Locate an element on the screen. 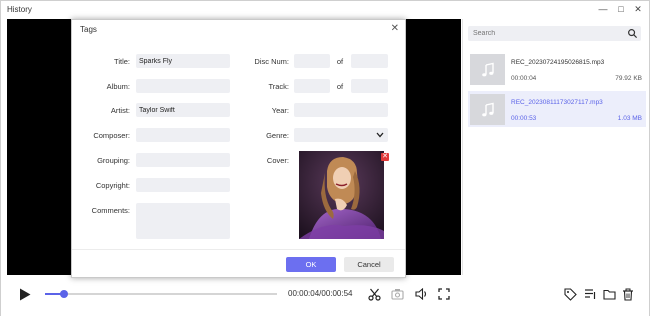 The height and width of the screenshot is (316, 650). title-label: Title: is located at coordinates (122, 61).